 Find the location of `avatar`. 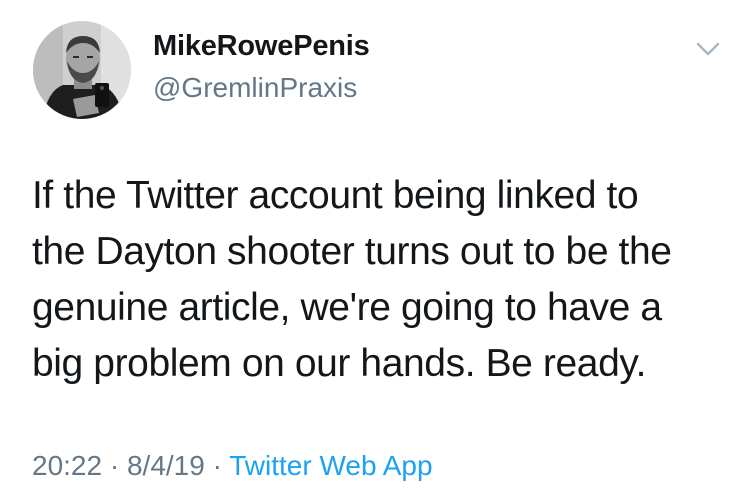

avatar is located at coordinates (82, 70).